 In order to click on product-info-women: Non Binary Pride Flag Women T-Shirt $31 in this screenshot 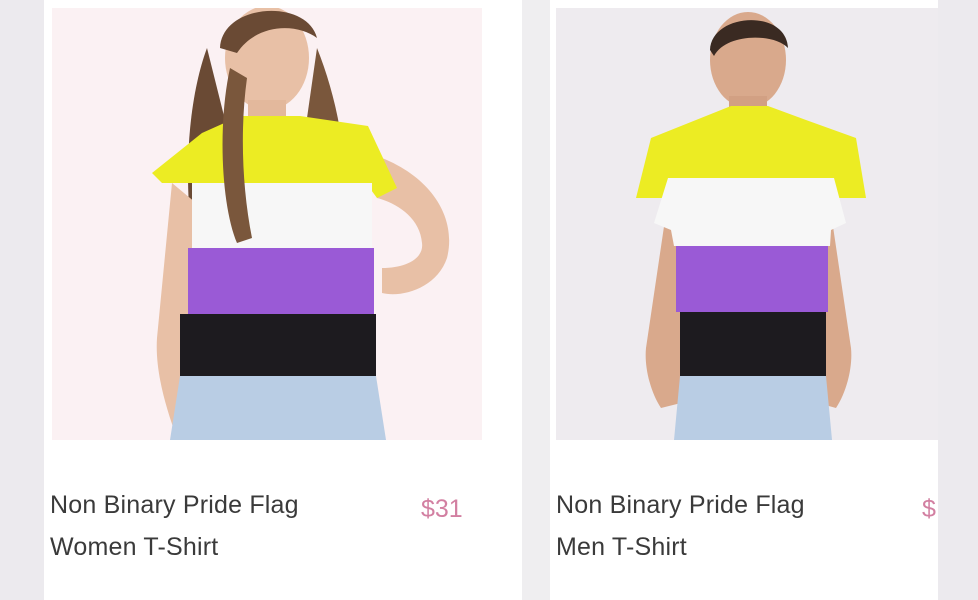, I will do `click(283, 520)`.